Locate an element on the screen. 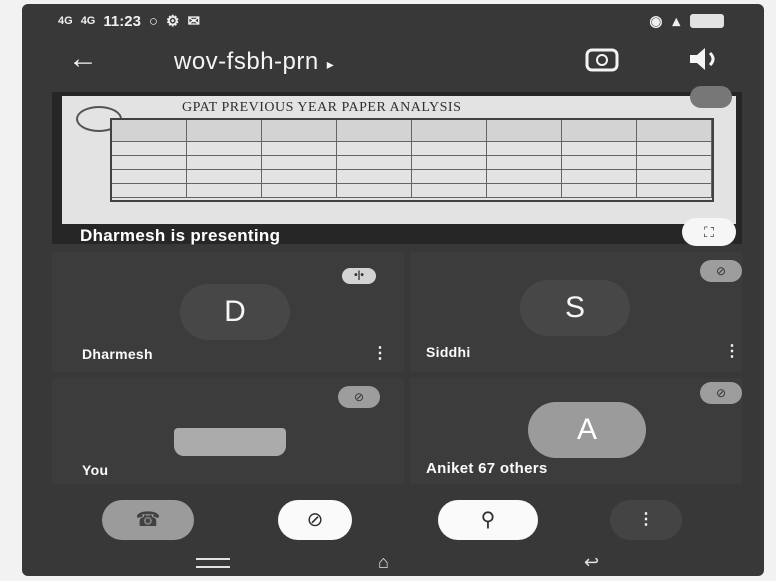  signal-icon: ▴ is located at coordinates (676, 21).